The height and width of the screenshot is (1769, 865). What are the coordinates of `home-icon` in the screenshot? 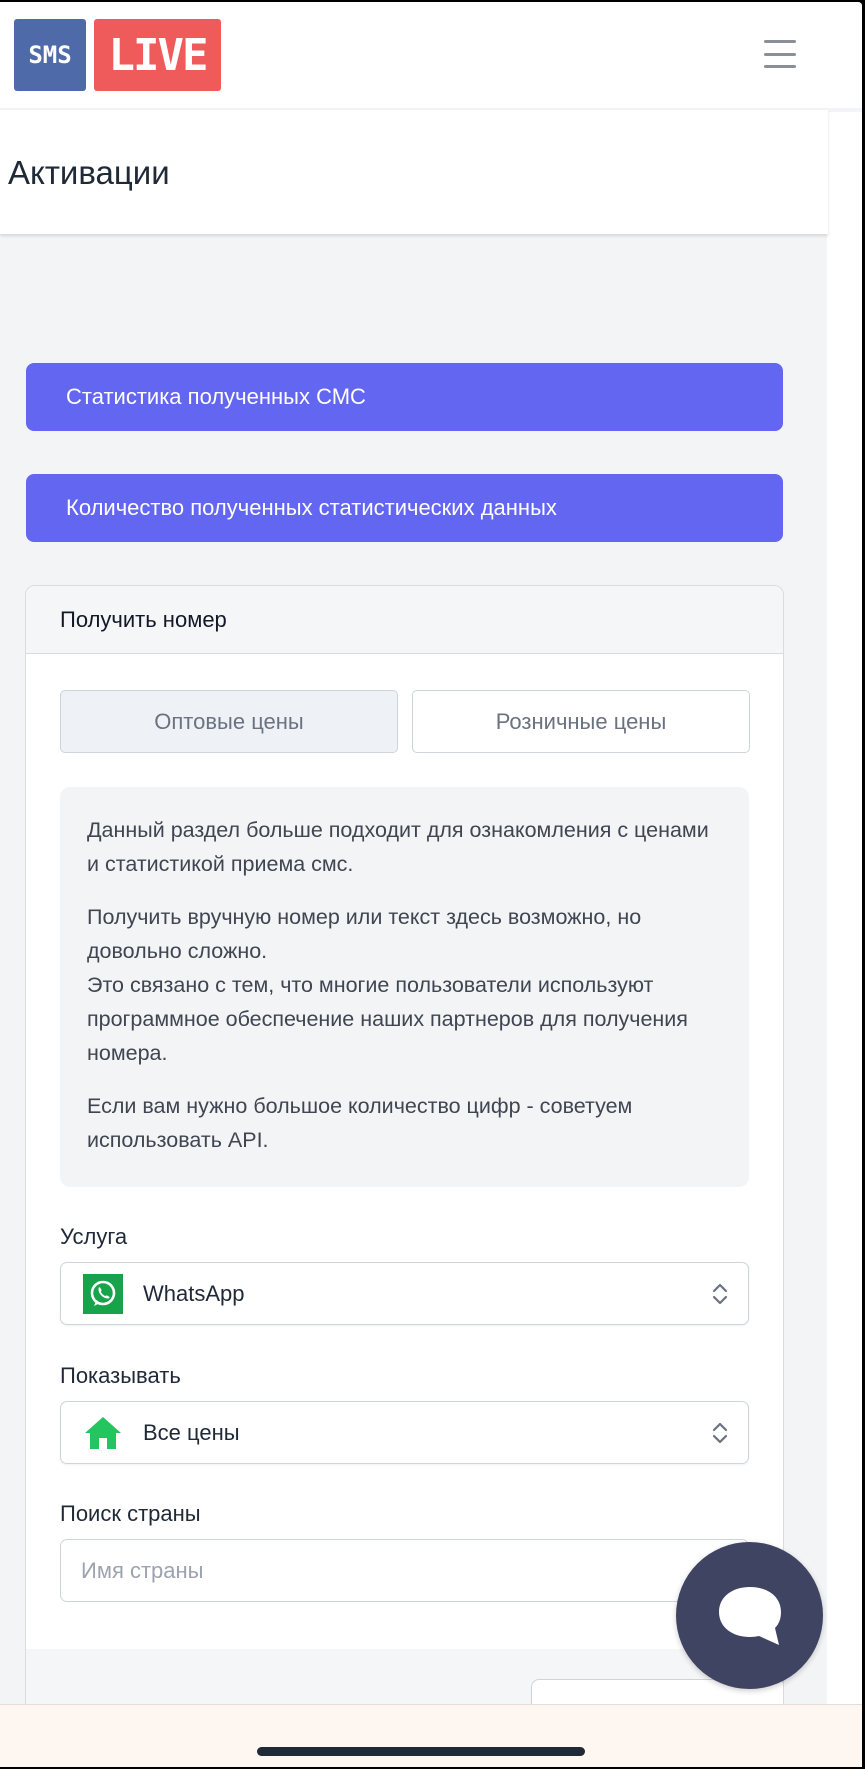 It's located at (103, 1433).